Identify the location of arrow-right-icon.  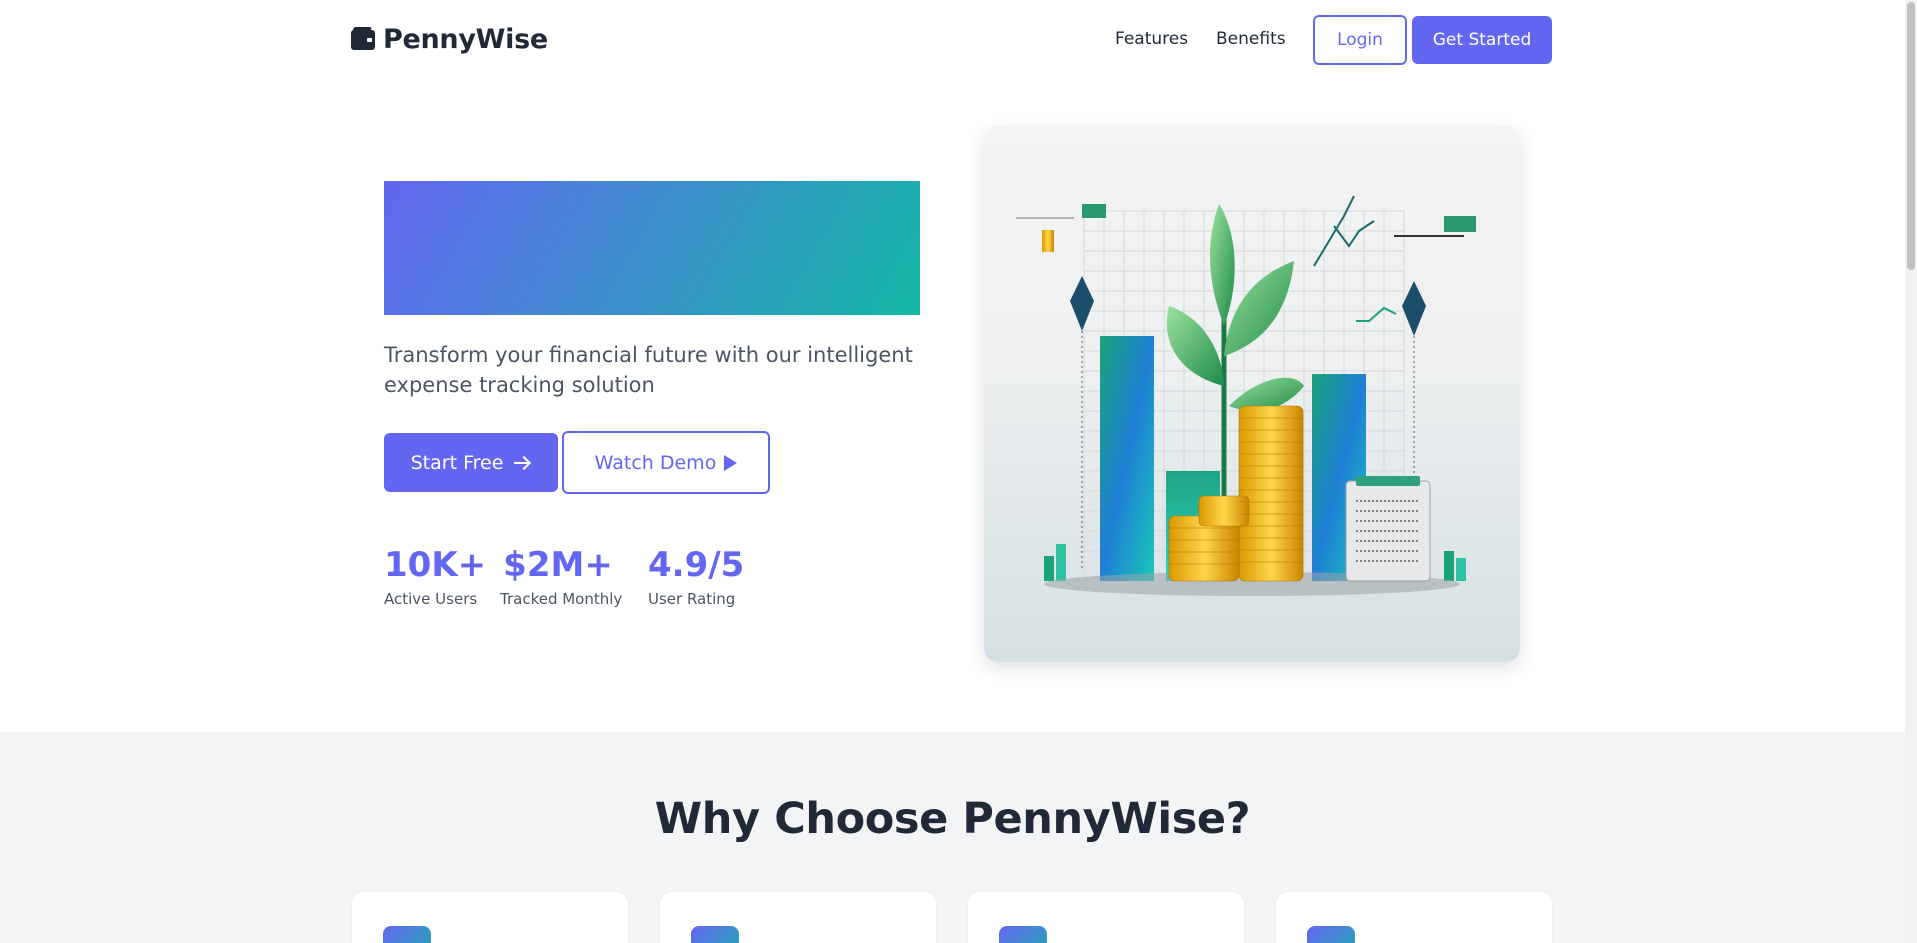
(522, 463).